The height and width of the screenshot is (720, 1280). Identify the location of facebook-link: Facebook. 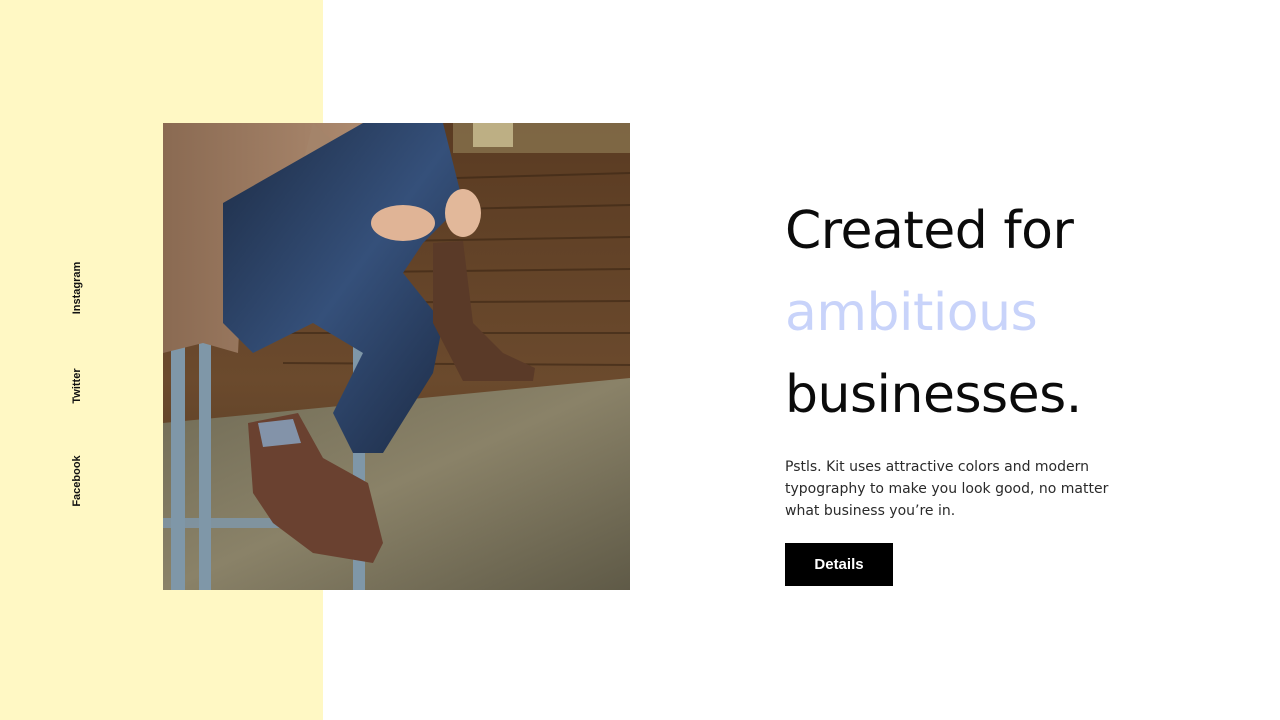
(77, 480).